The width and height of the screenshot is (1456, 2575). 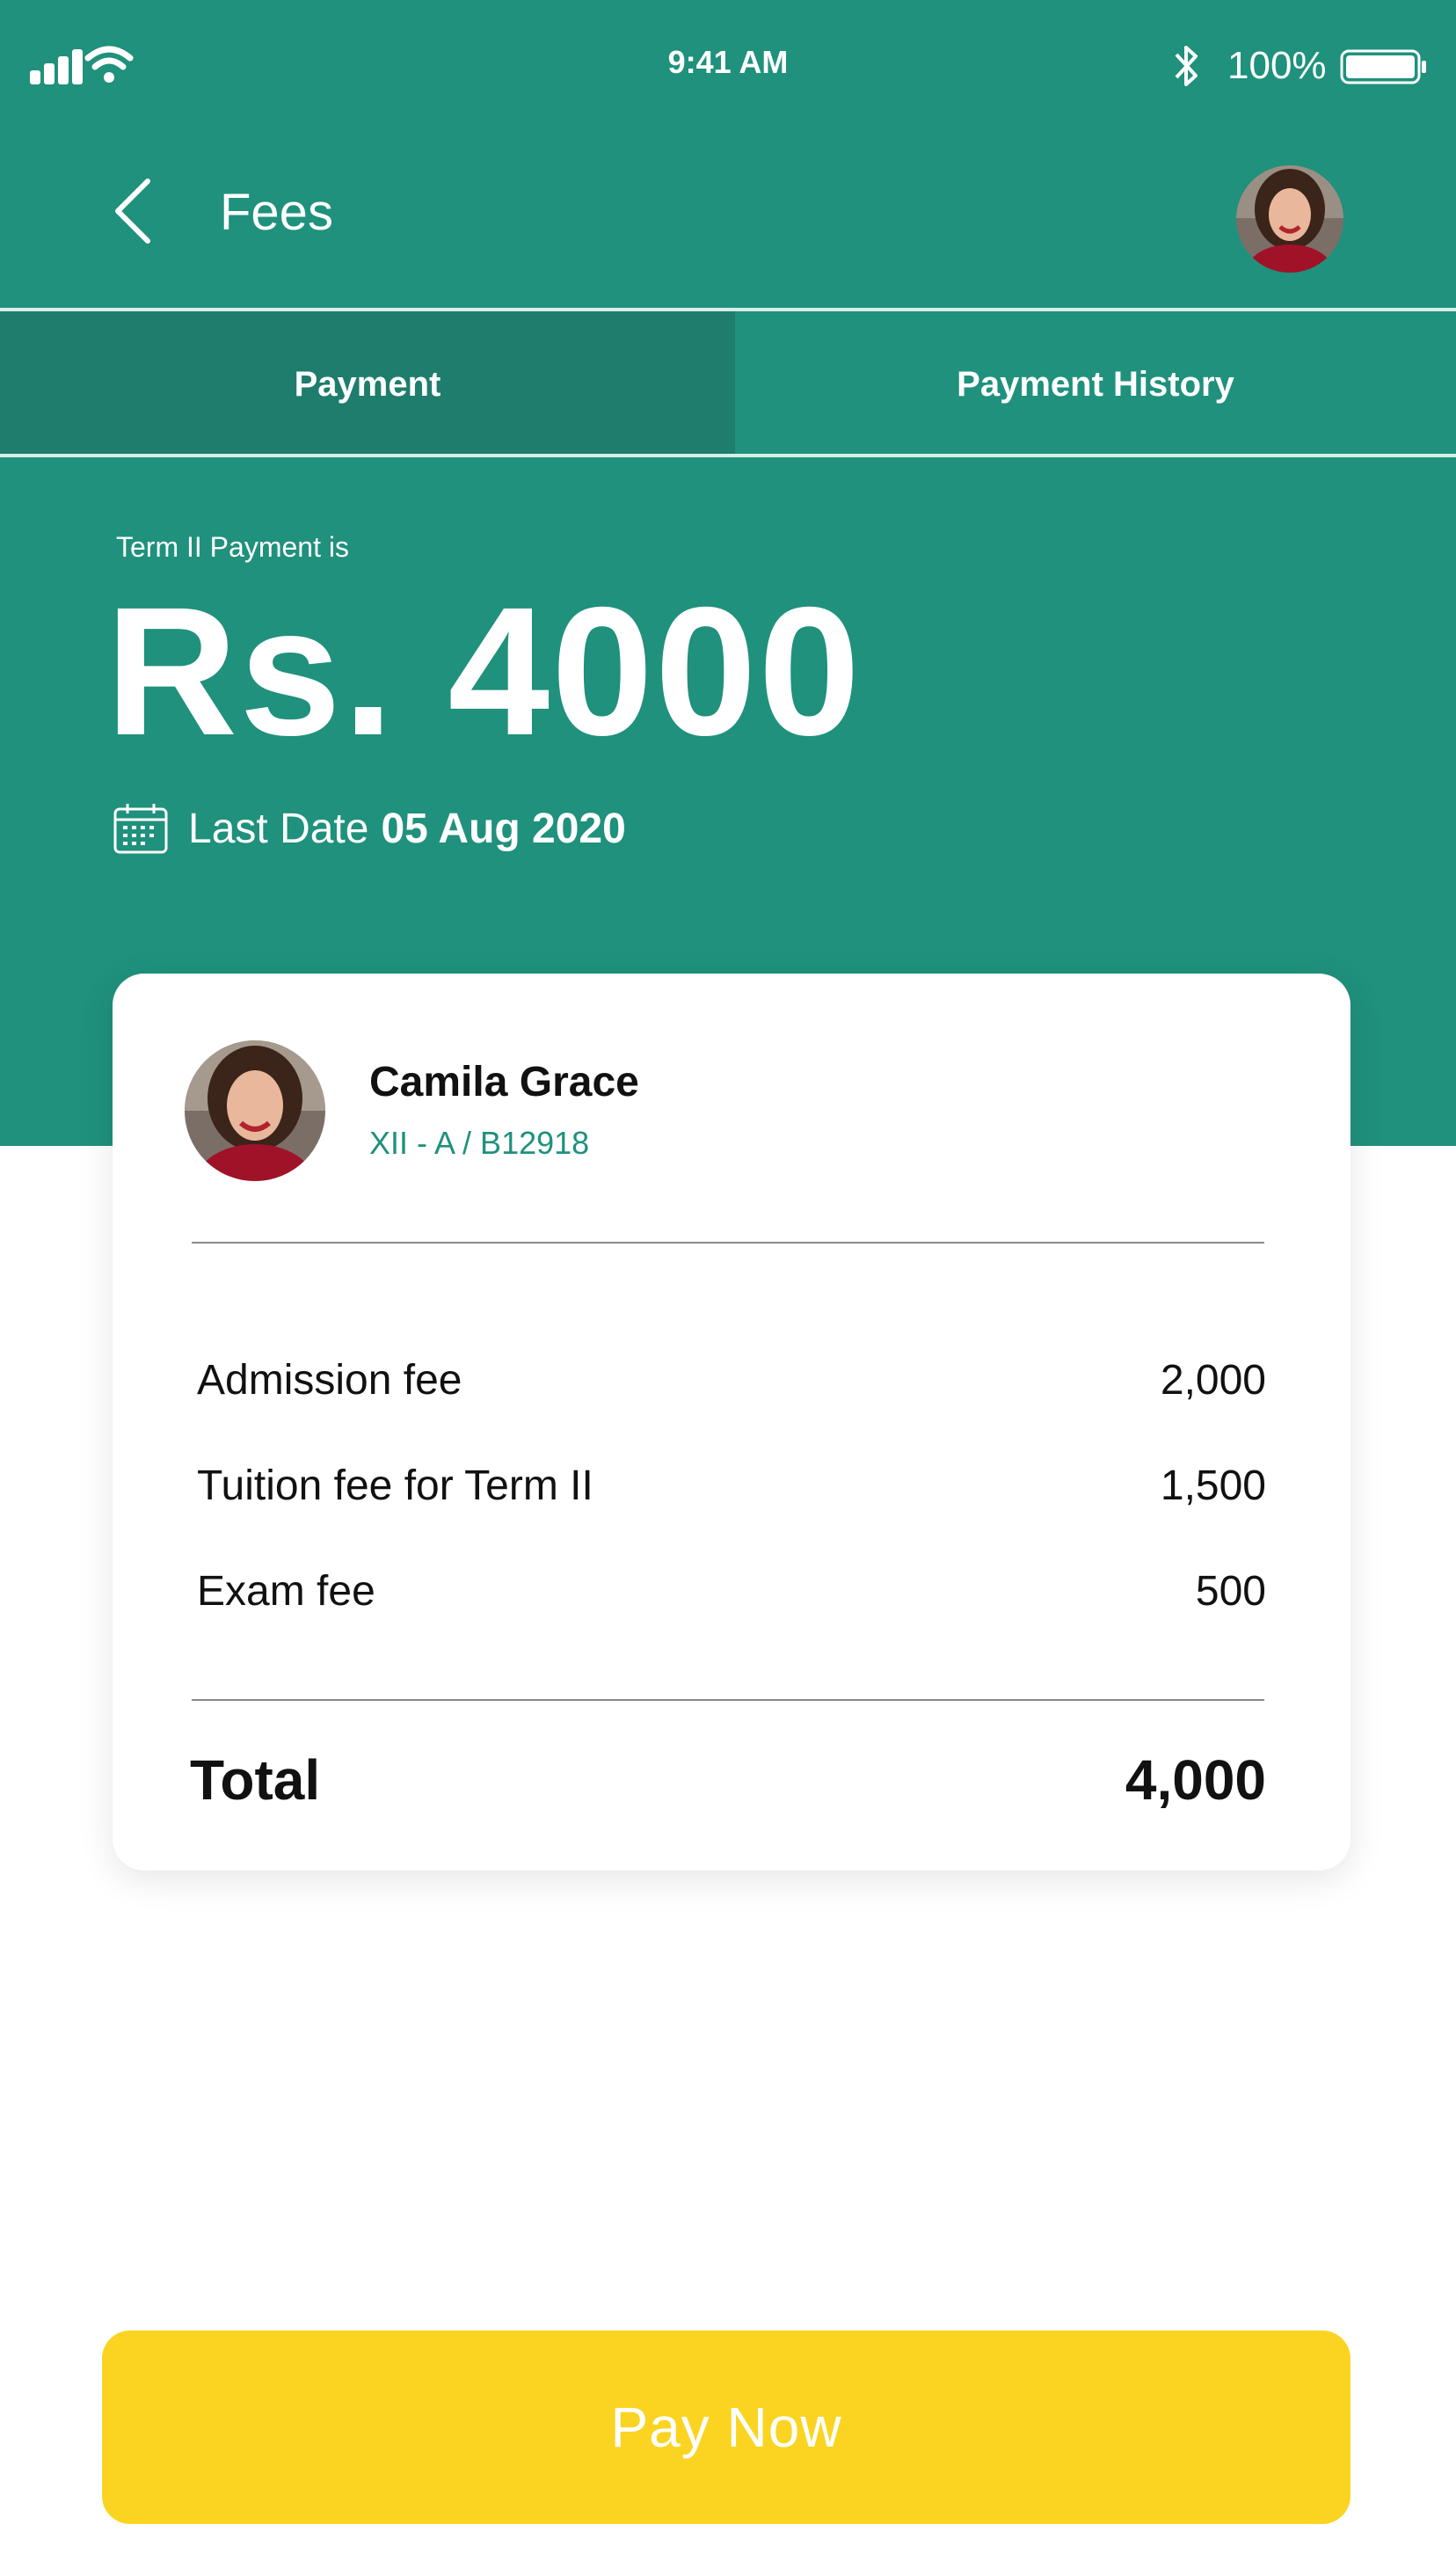 What do you see at coordinates (1186, 66) in the screenshot?
I see `bluetooth-icon` at bounding box center [1186, 66].